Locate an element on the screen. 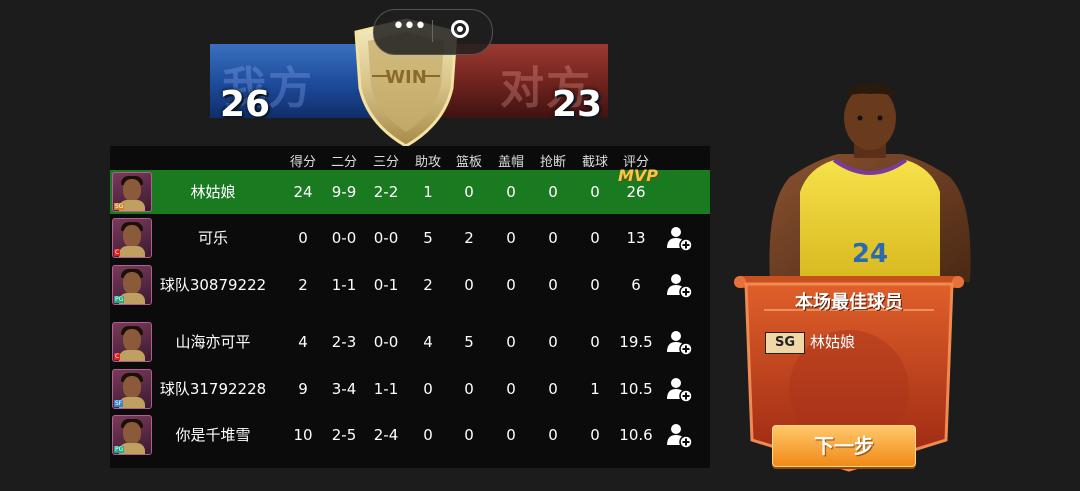  their-team-banner: 对方 23 is located at coordinates (524, 84).